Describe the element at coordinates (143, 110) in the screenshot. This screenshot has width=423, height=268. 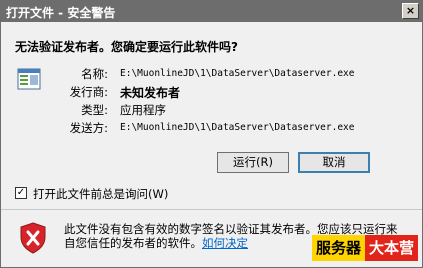
I see `type-value: 应用程序` at that location.